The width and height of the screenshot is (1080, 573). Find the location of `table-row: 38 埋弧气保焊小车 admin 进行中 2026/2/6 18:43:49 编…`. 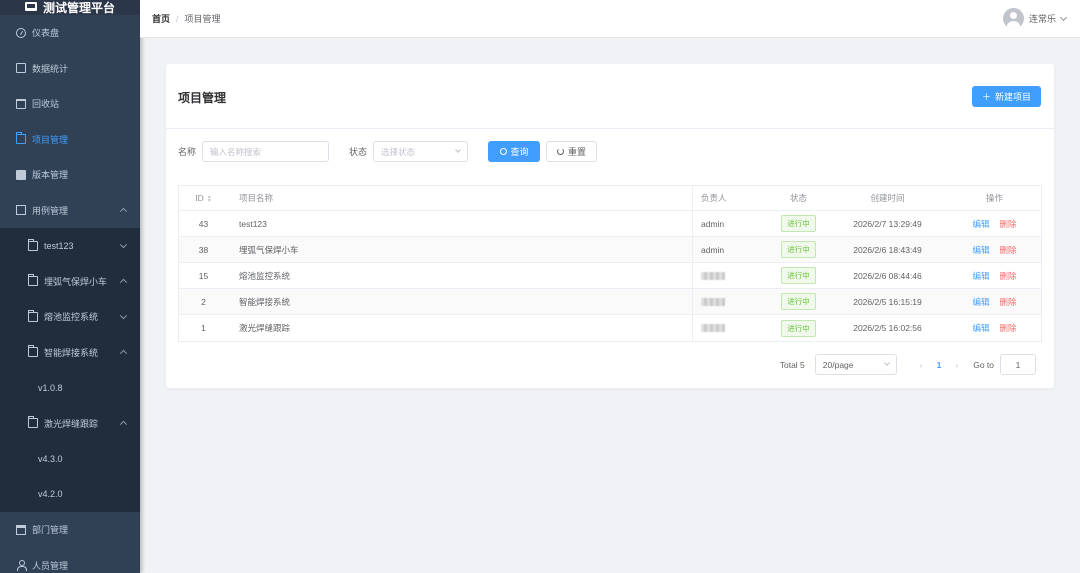

table-row: 38 埋弧气保焊小车 admin 进行中 2026/2/6 18:43:49 编… is located at coordinates (610, 250).